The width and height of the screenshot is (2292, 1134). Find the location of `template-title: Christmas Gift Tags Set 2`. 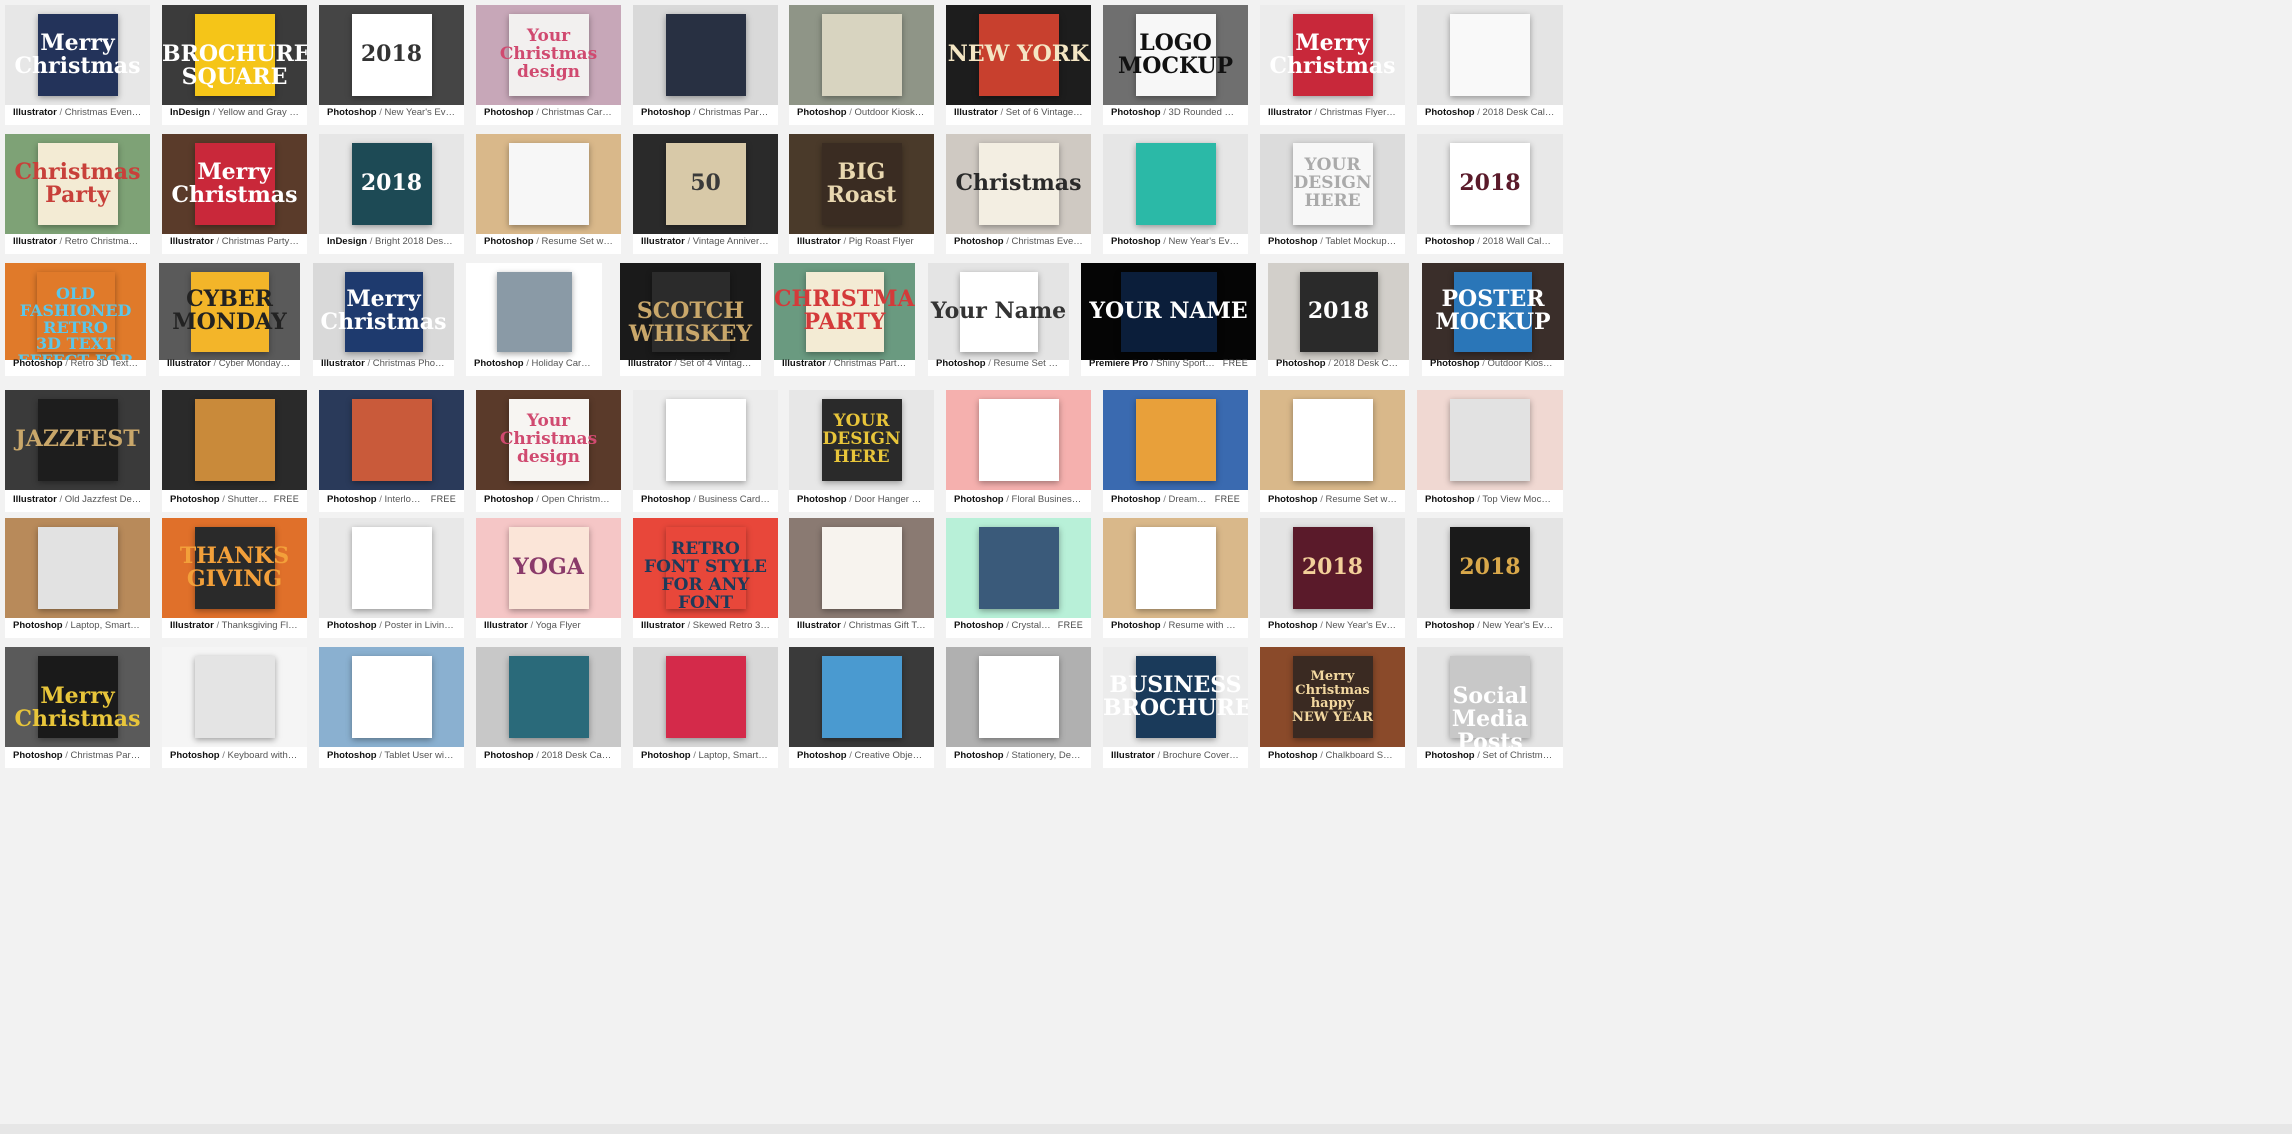

template-title: Christmas Gift Tags Set 2 is located at coordinates (887, 625).